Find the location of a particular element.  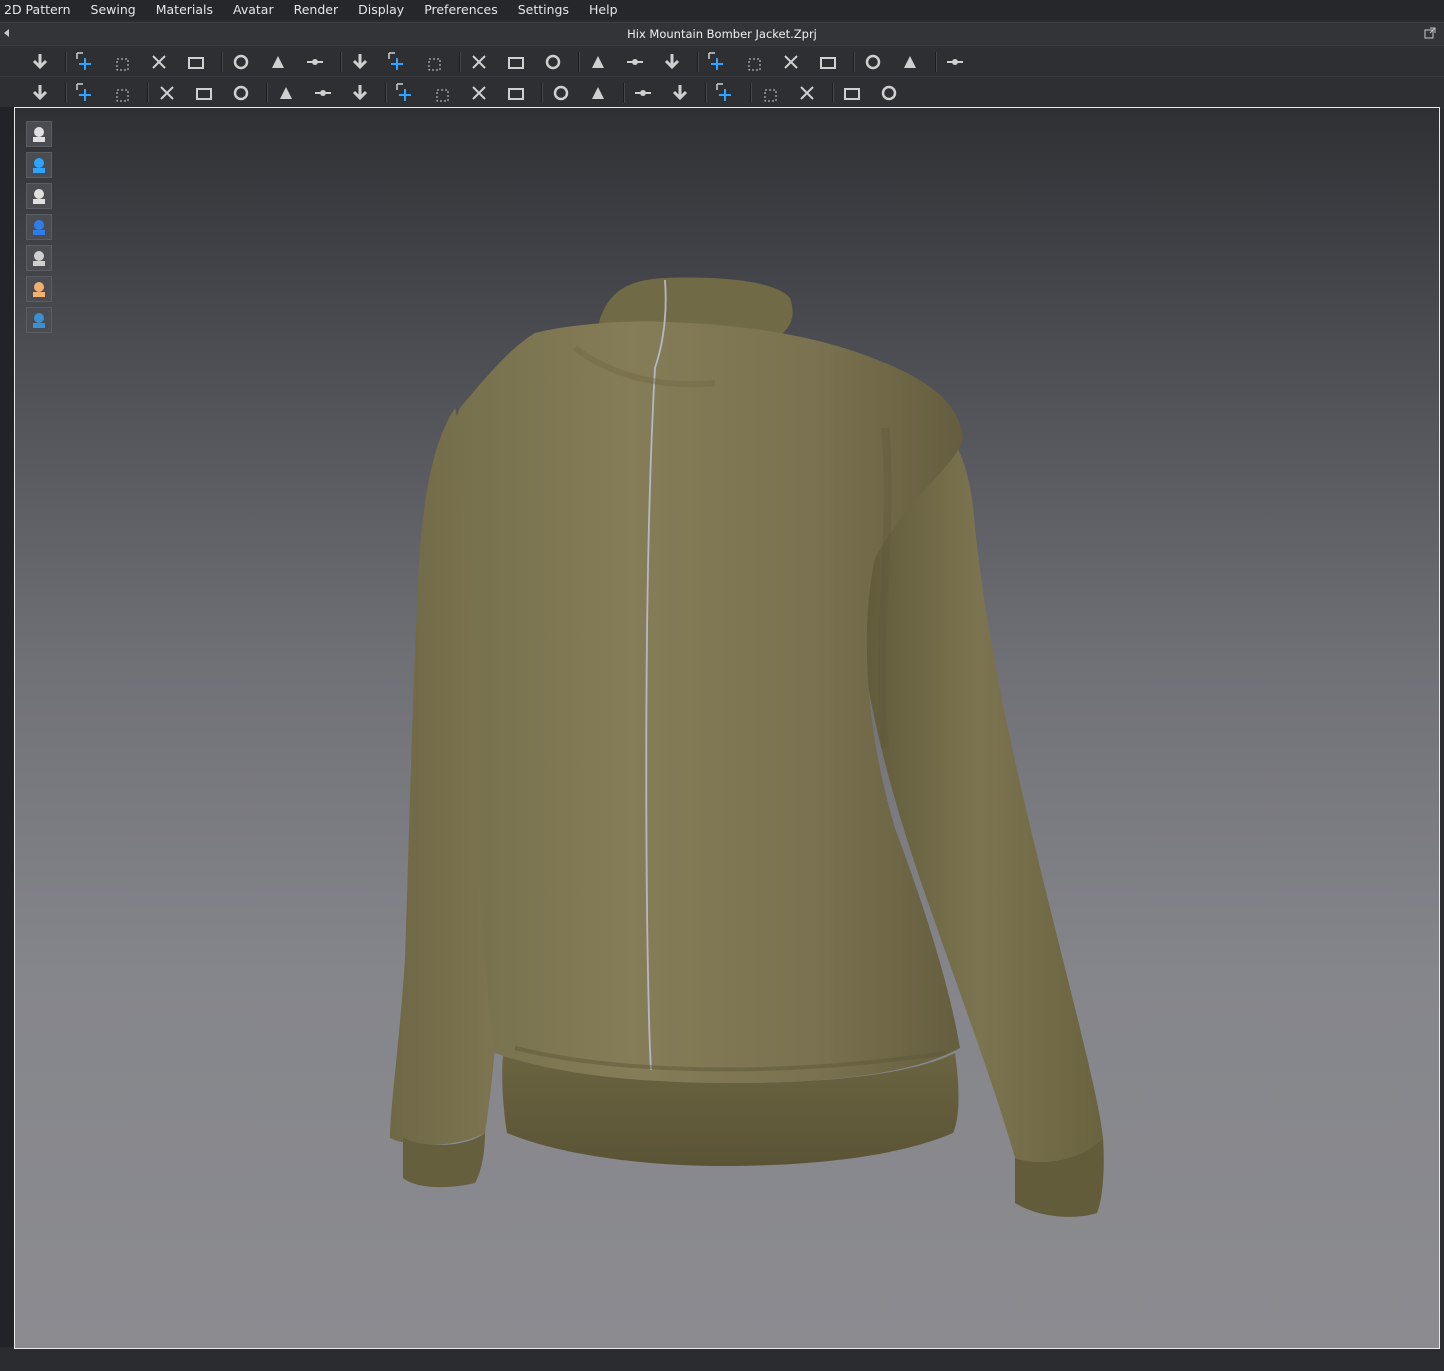

sewing-free-icon is located at coordinates (122, 93).